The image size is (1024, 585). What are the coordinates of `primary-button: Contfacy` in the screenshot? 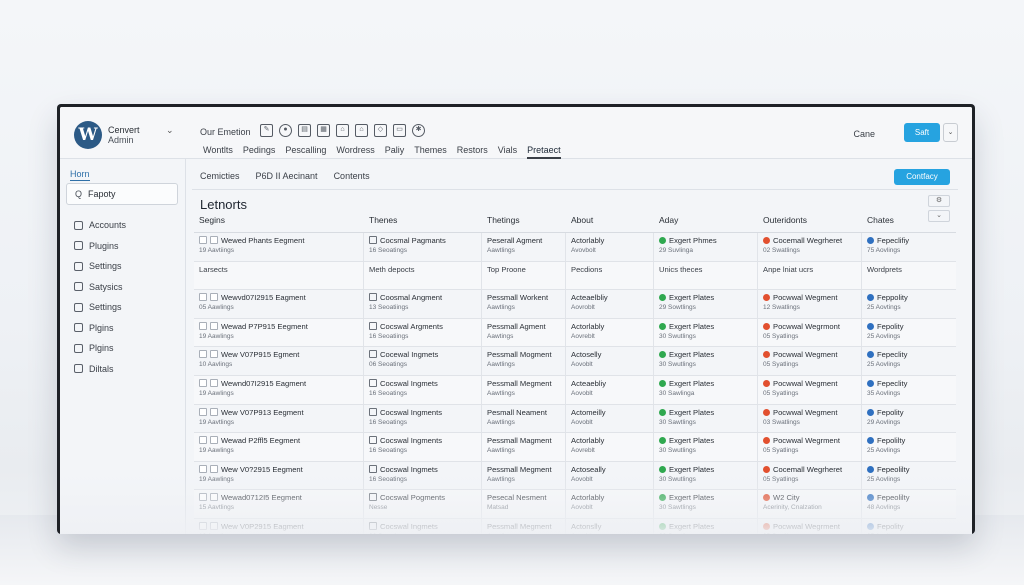 It's located at (922, 177).